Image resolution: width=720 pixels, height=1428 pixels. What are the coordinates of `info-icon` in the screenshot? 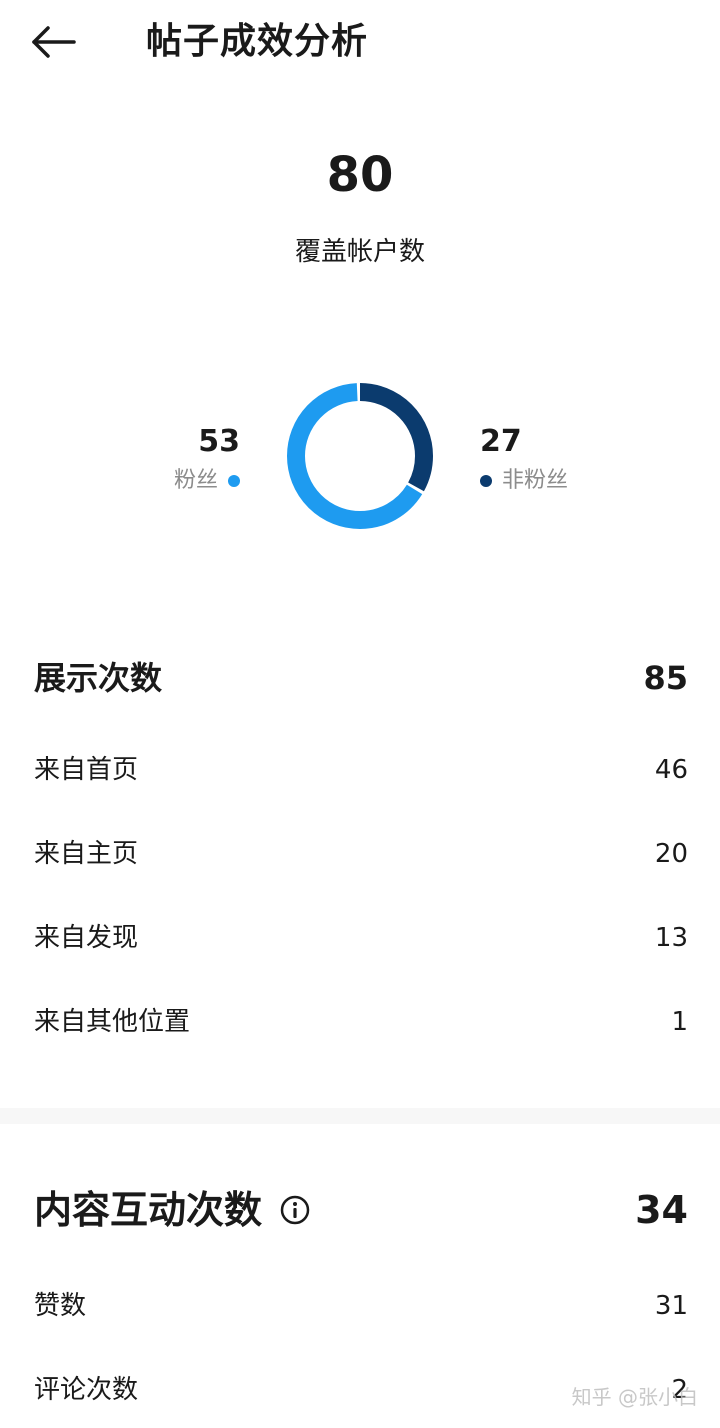 It's located at (295, 1210).